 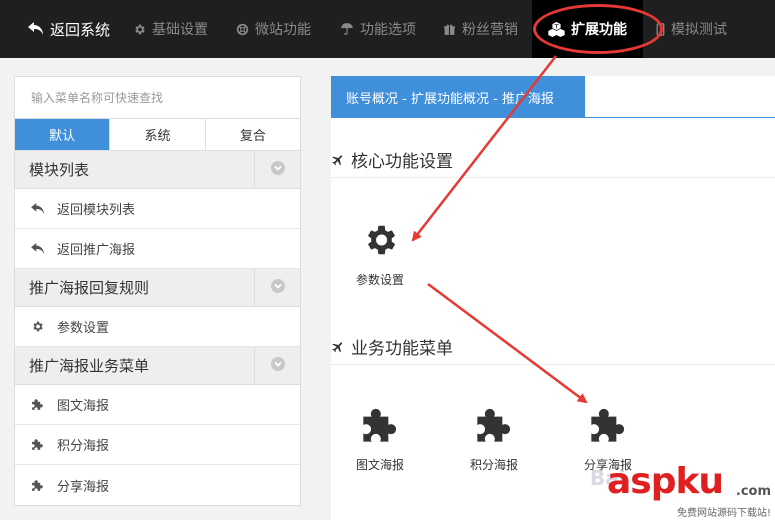 I want to click on tile-label: 参数设置, so click(x=379, y=280).